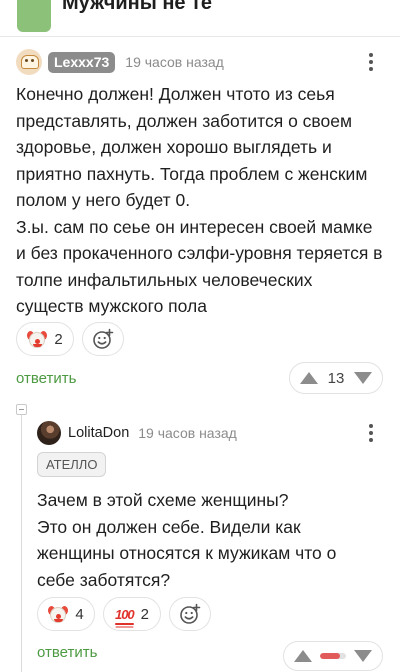 The image size is (400, 672). I want to click on reaction-clown: 2, so click(45, 339).